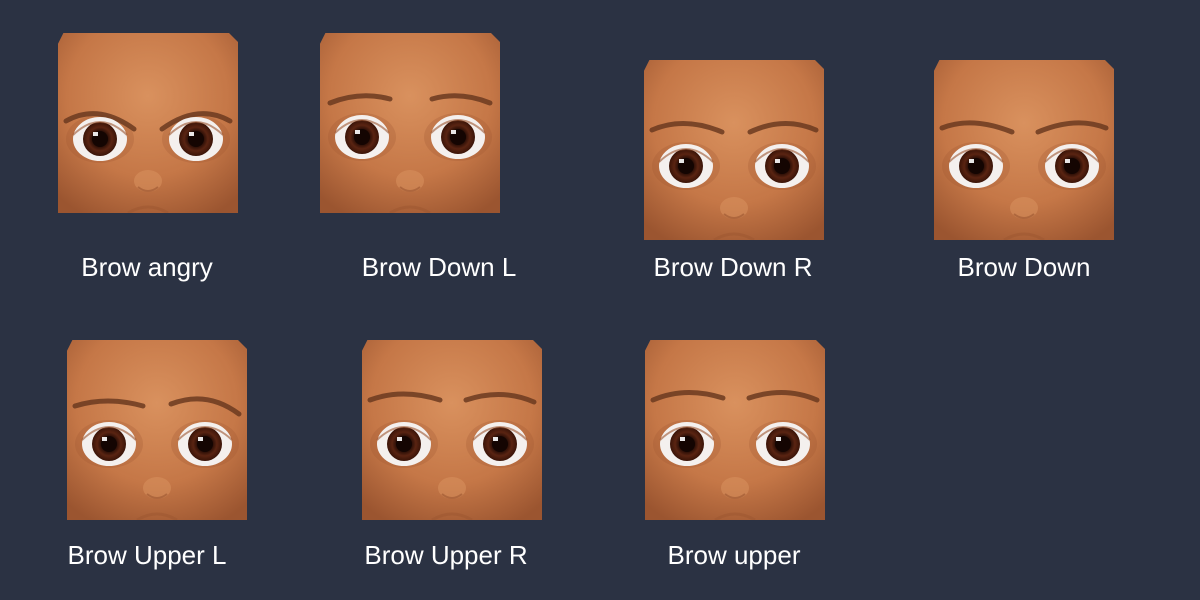 This screenshot has width=1200, height=600. I want to click on label-brow-down-l: Brow Down L, so click(439, 267).